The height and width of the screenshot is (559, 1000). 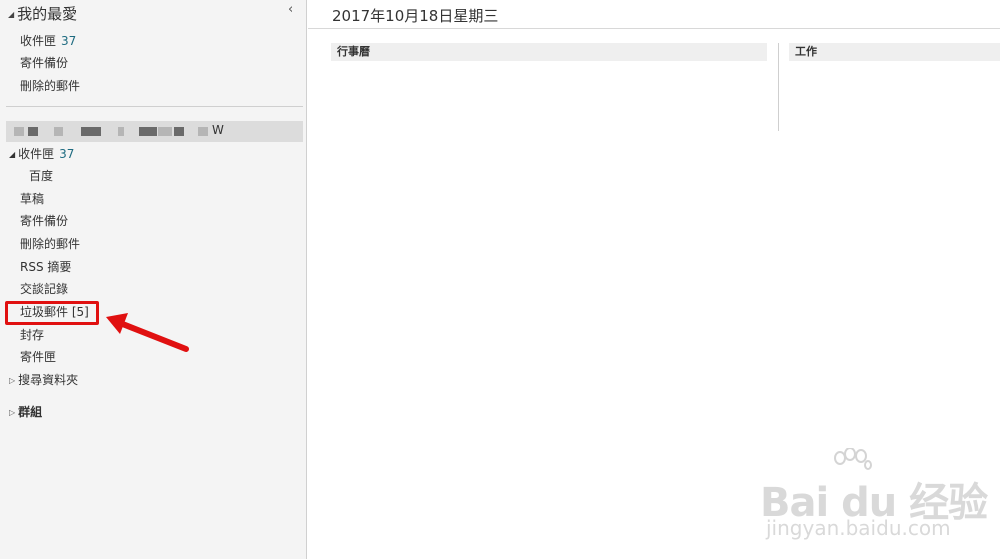 I want to click on folder-label: 搜尋資料夾, so click(x=48, y=380).